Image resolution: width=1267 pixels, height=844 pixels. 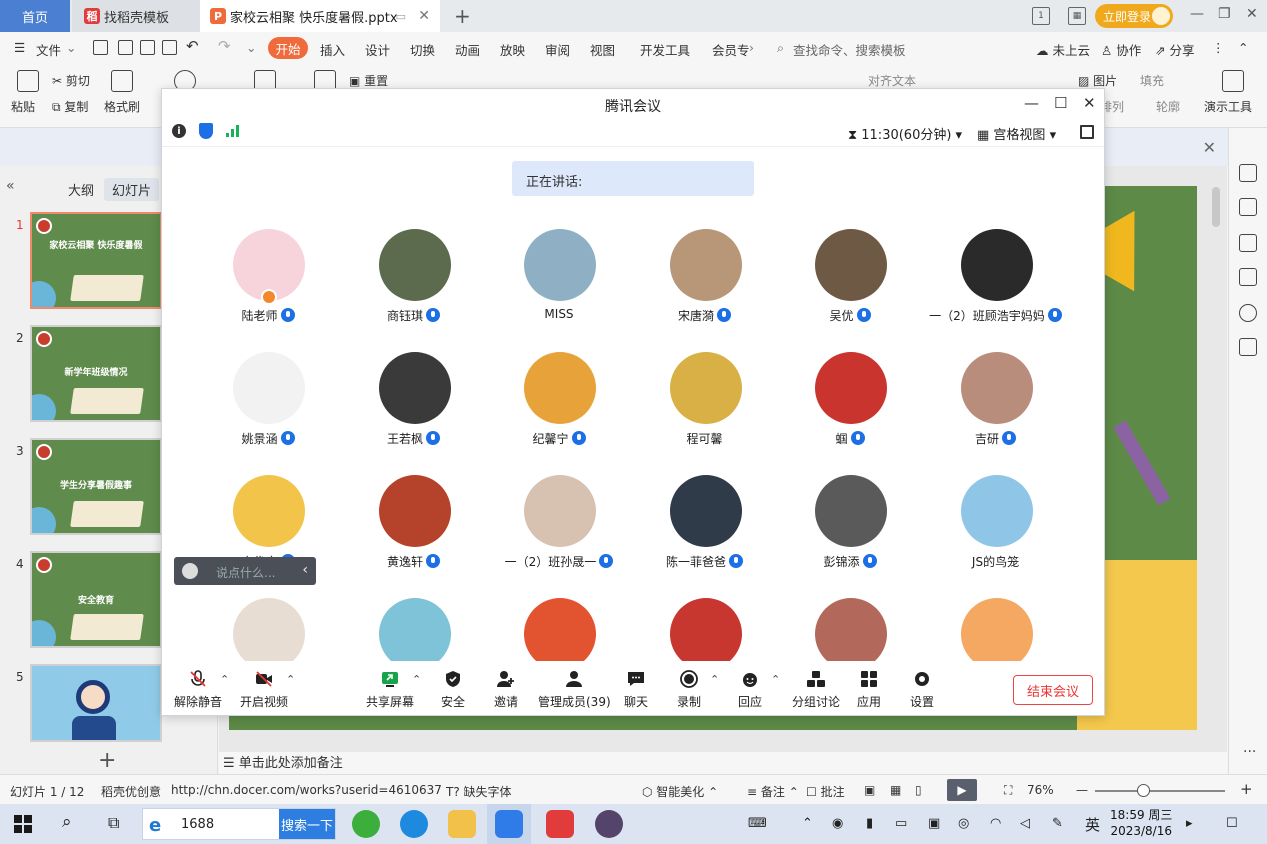 I want to click on task-view-icon: ⧉, so click(x=113, y=823).